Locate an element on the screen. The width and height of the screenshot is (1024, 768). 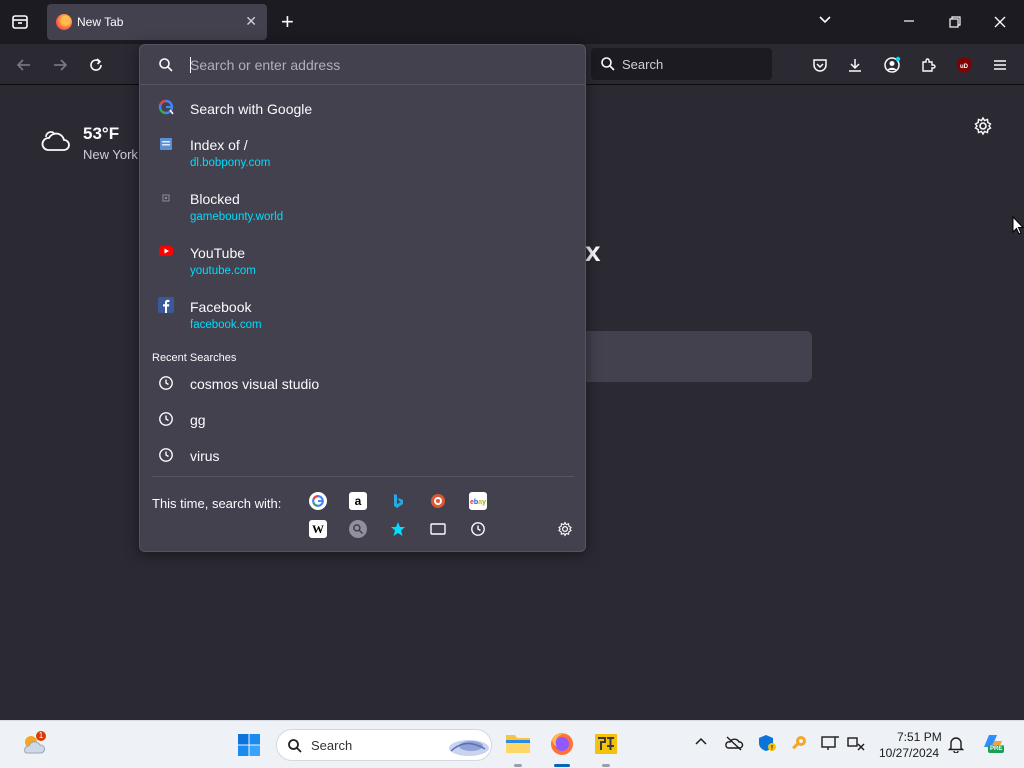
taskbar-search-box: Search is located at coordinates (384, 745).